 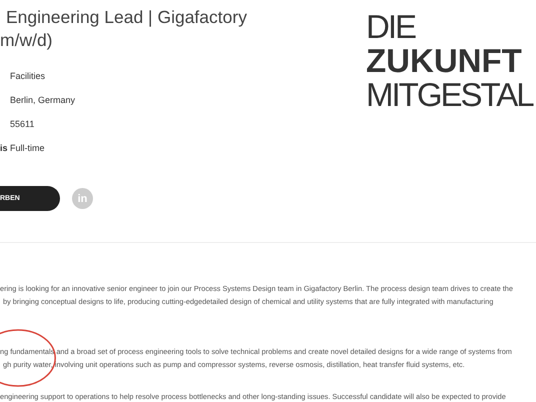 What do you see at coordinates (27, 40) in the screenshot?
I see `job-title: m/w/d)` at bounding box center [27, 40].